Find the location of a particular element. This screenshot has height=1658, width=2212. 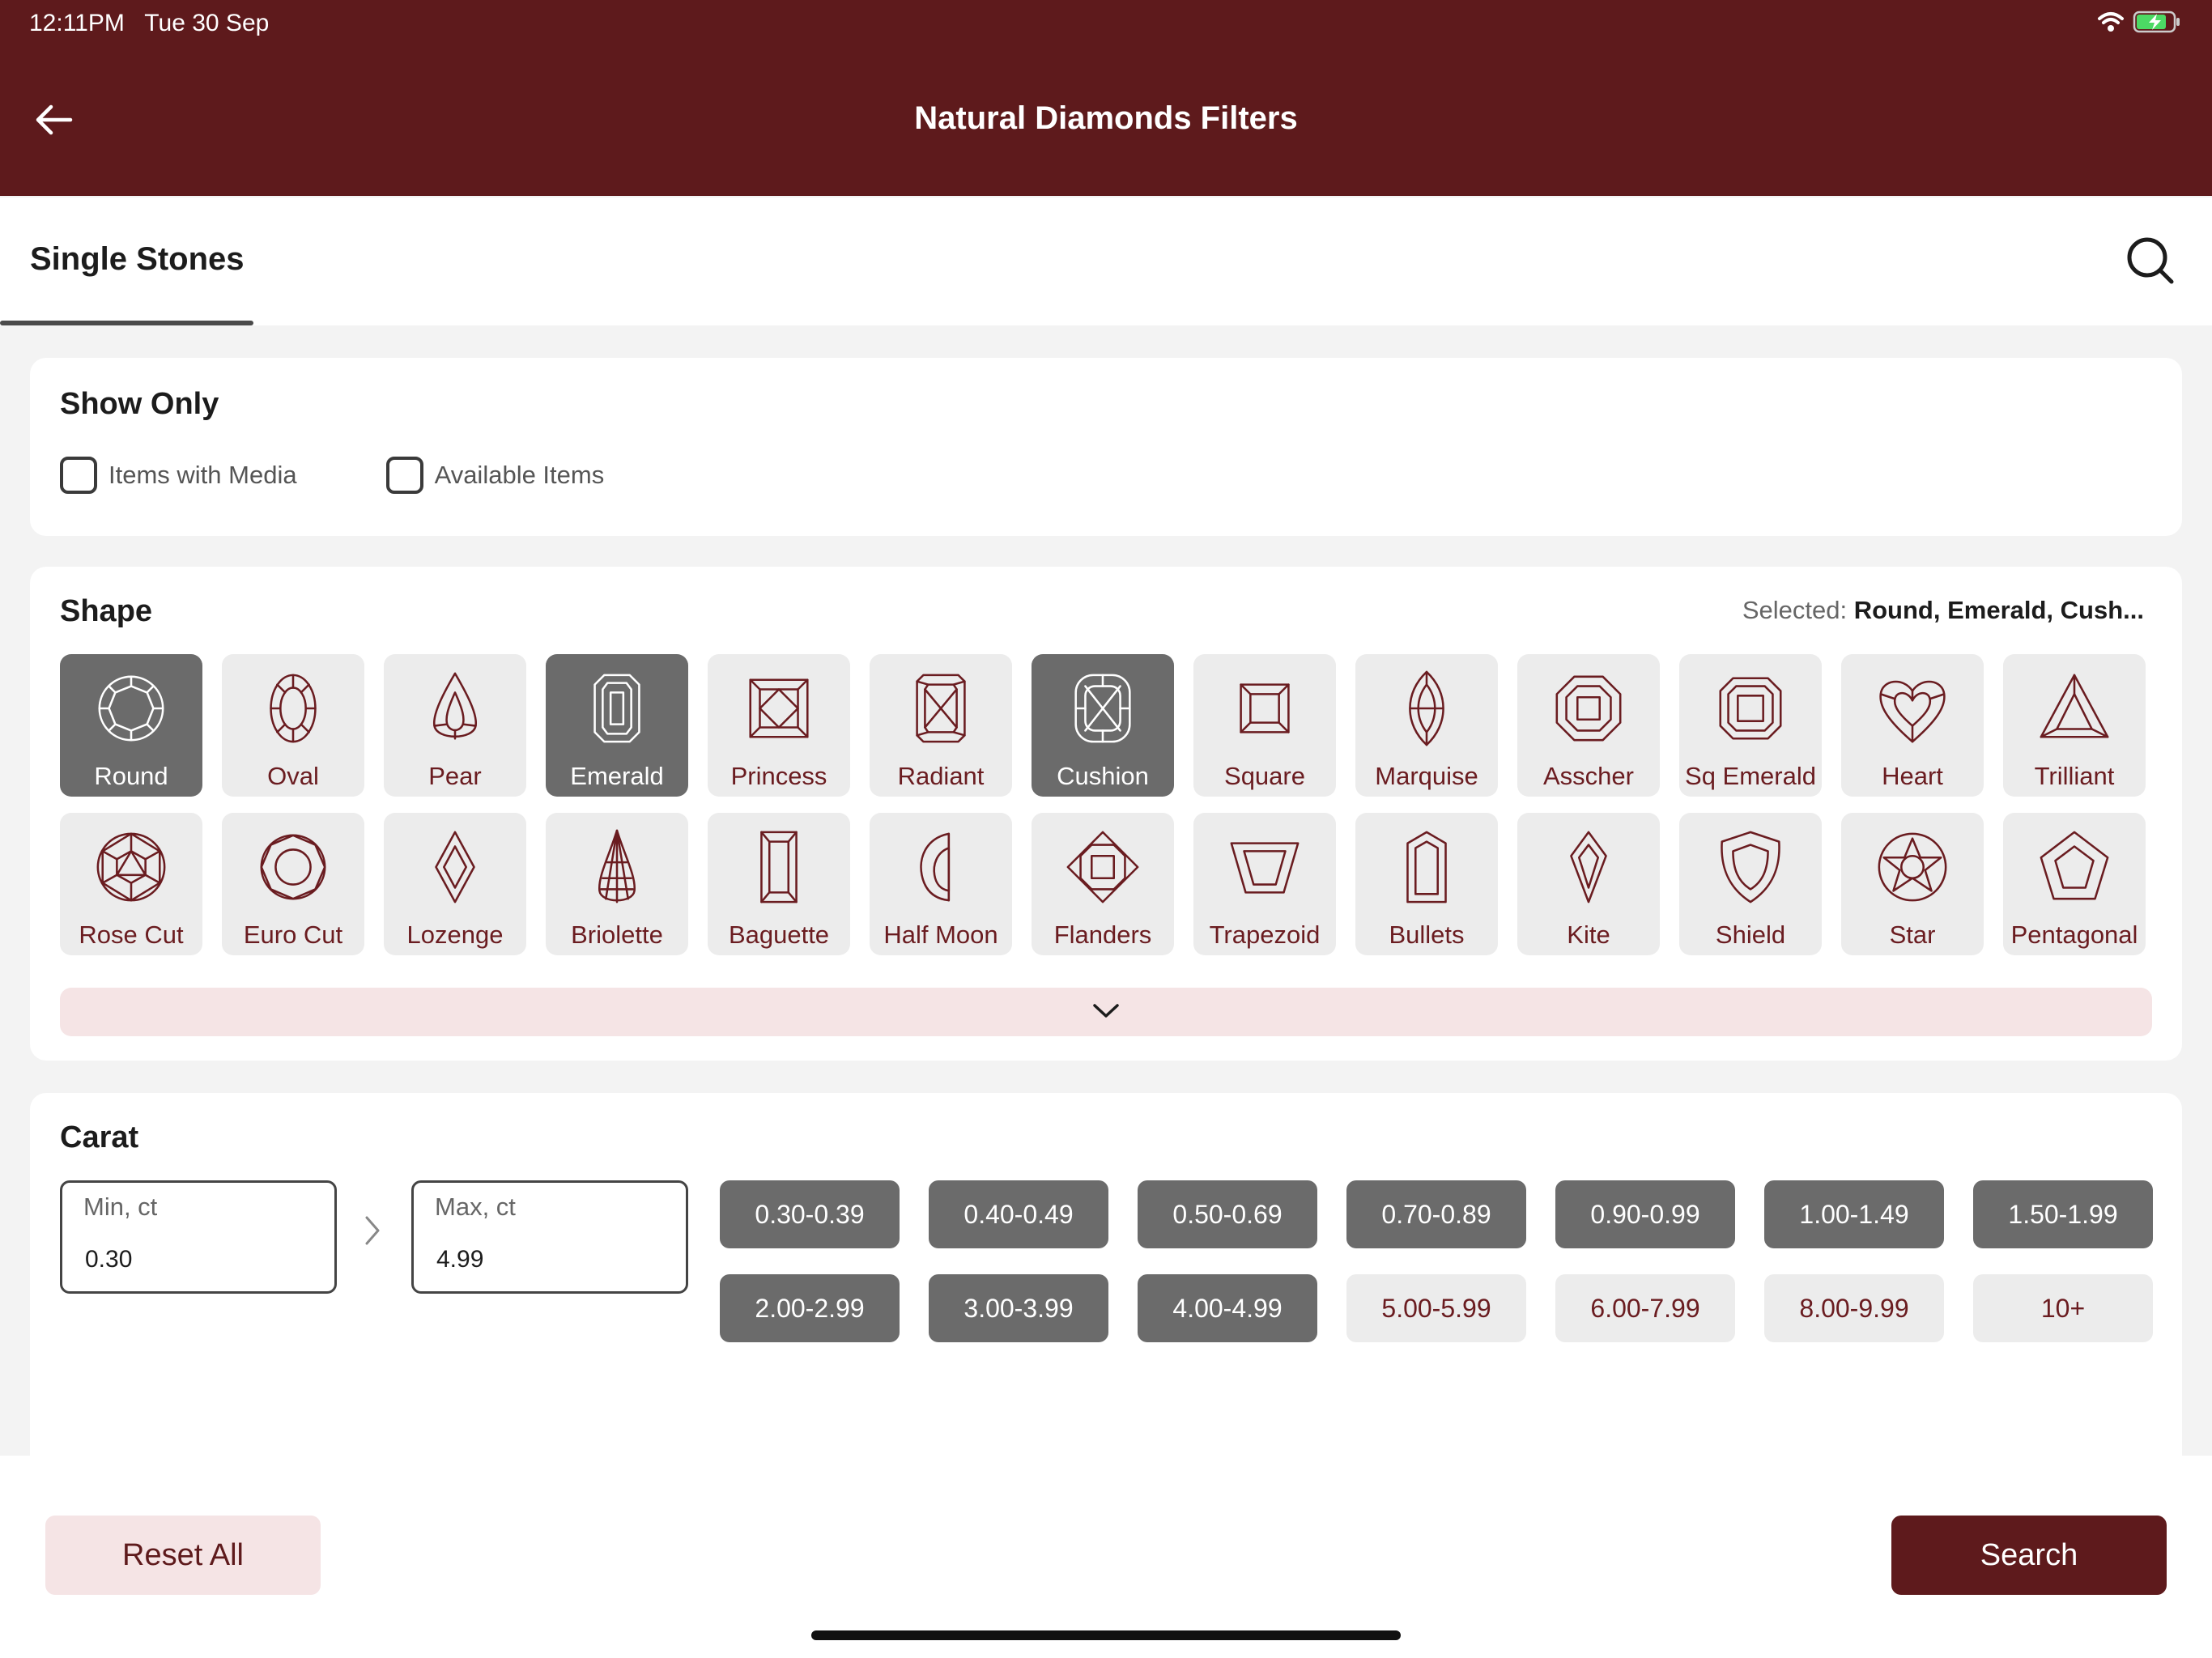

search-icon-button is located at coordinates (2150, 261).